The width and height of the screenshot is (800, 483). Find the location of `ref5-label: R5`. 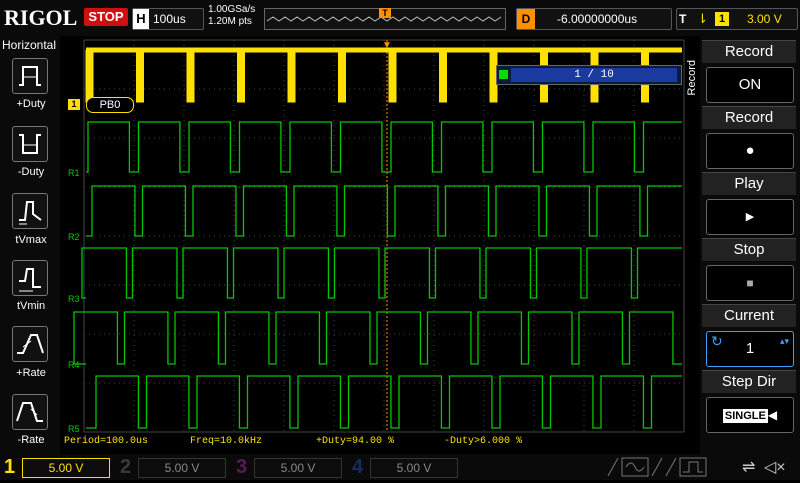

ref5-label: R5 is located at coordinates (74, 429).